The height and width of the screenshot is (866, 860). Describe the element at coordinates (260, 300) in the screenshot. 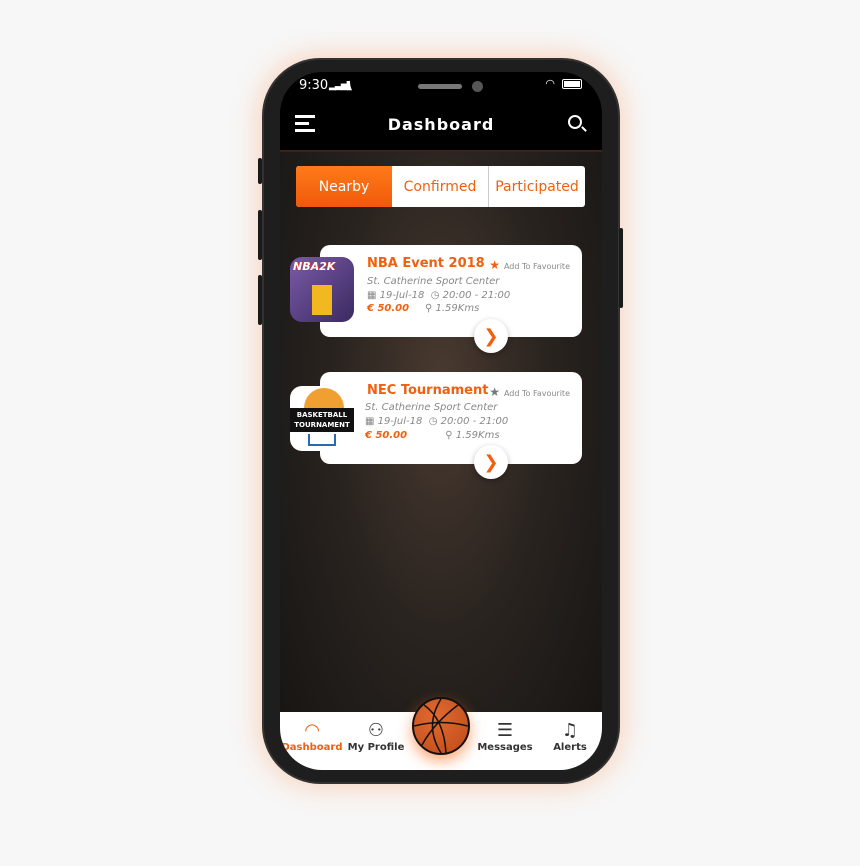

I see `volume-down` at that location.